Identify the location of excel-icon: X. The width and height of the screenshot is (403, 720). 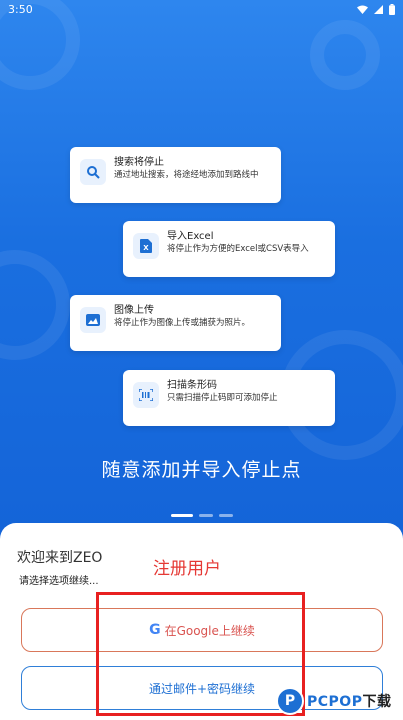
(146, 246).